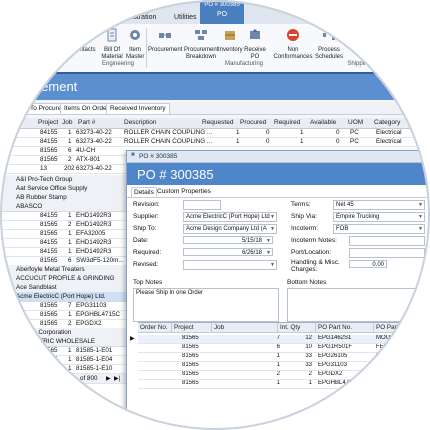 Image resolution: width=430 pixels, height=430 pixels. I want to click on bill-of-material-button: Bill Of Material, so click(112, 44).